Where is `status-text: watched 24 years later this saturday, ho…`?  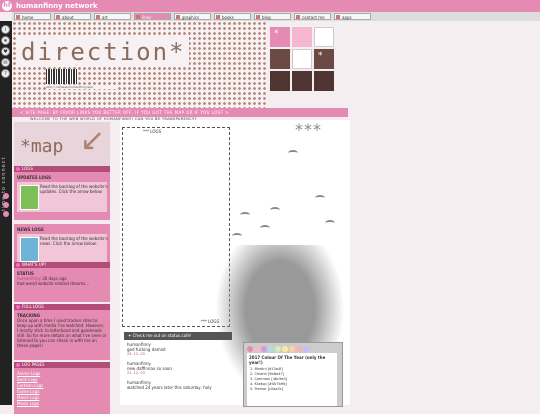 status-text: watched 24 years later this saturday, ho… is located at coordinates (169, 387).